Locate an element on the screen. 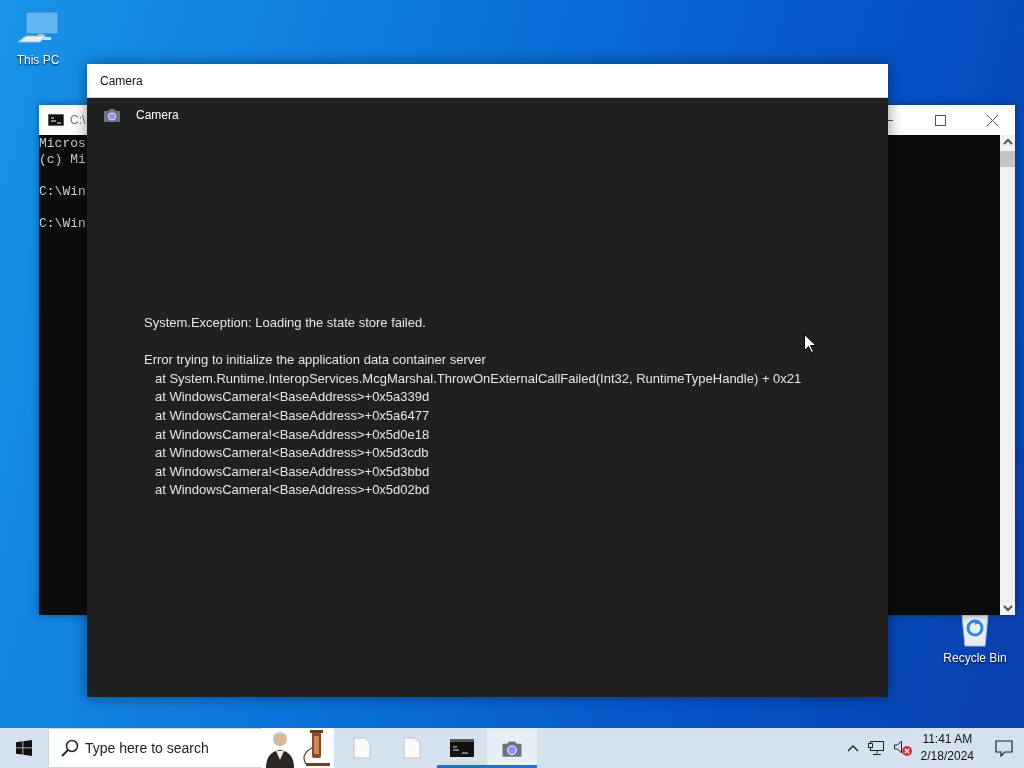 Image resolution: width=1024 pixels, height=768 pixels. stack-trace-line: at WindowsCamera!<BaseAddress>+0x5d0e18 is located at coordinates (292, 434).